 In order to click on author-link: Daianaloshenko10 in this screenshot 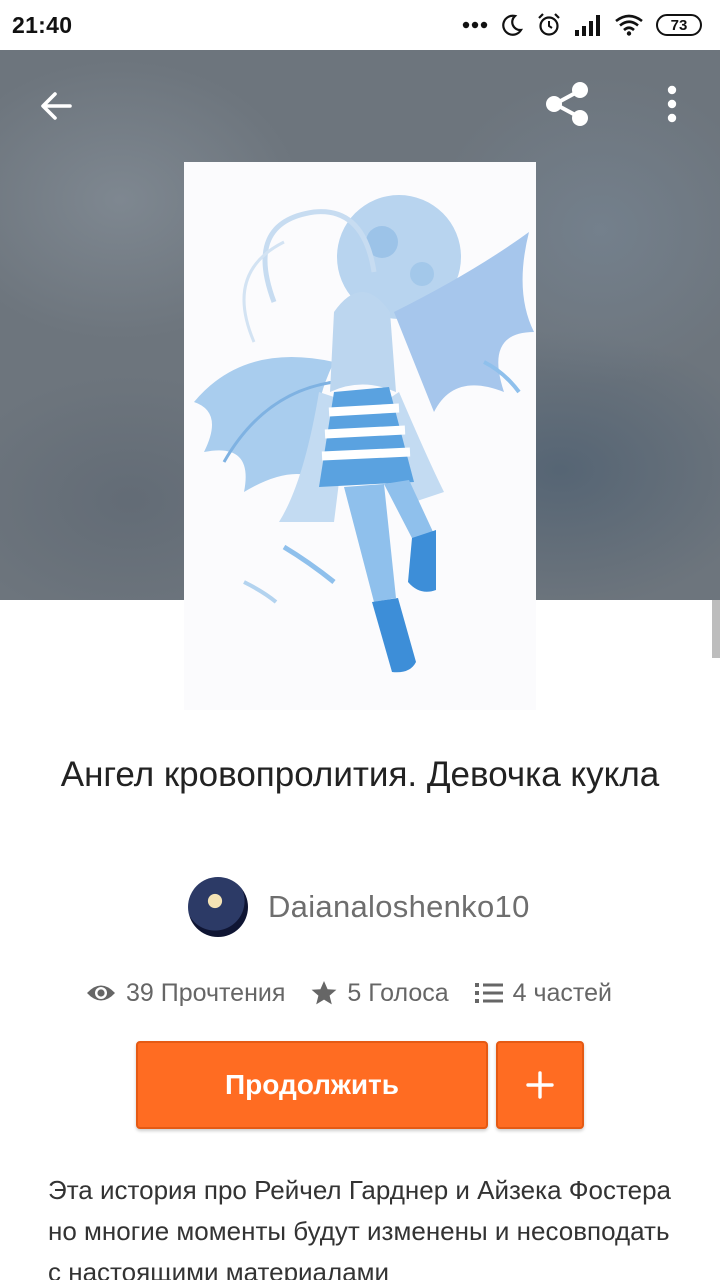, I will do `click(359, 907)`.